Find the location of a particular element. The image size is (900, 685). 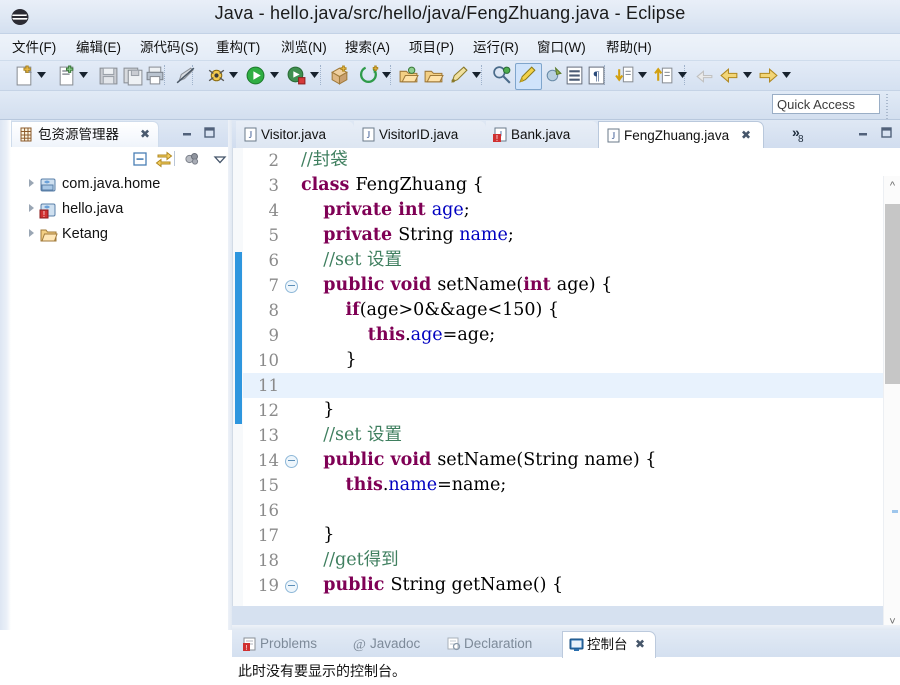

chevron-down-icon is located at coordinates (220, 159).